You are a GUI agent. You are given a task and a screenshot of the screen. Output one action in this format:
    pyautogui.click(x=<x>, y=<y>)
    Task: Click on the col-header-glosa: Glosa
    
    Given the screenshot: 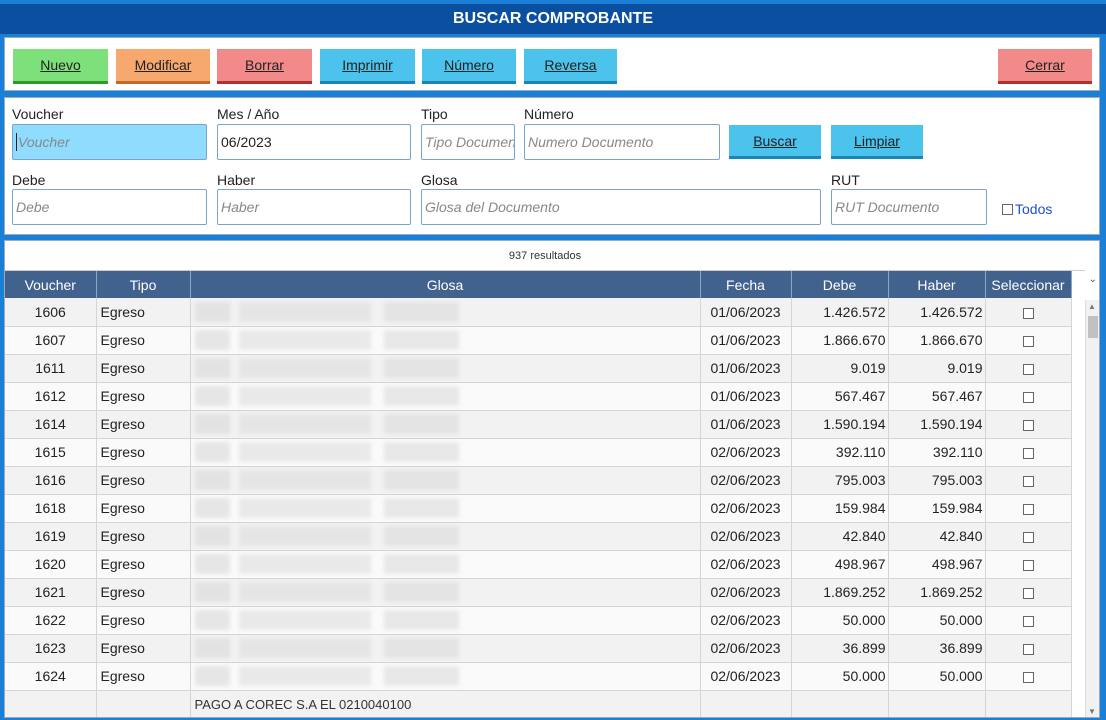 What is the action you would take?
    pyautogui.click(x=445, y=284)
    